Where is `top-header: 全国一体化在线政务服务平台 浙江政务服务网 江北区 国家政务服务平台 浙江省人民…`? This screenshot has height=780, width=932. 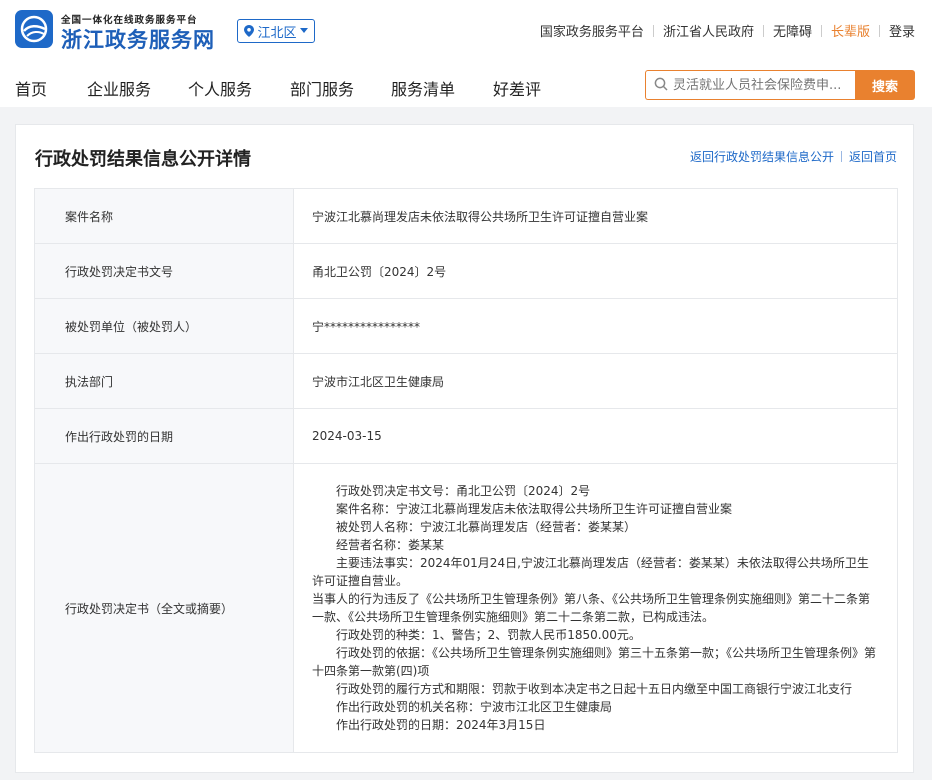
top-header: 全国一体化在线政务服务平台 浙江政务服务网 江北区 国家政务服务平台 浙江省人民… is located at coordinates (466, 31).